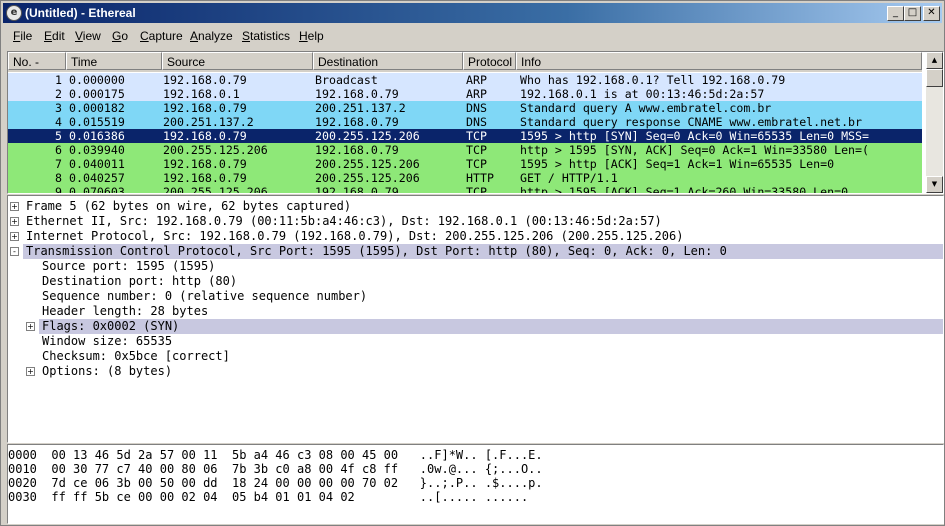 The width and height of the screenshot is (945, 526). Describe the element at coordinates (14, 13) in the screenshot. I see `ethereal-app-icon: e` at that location.